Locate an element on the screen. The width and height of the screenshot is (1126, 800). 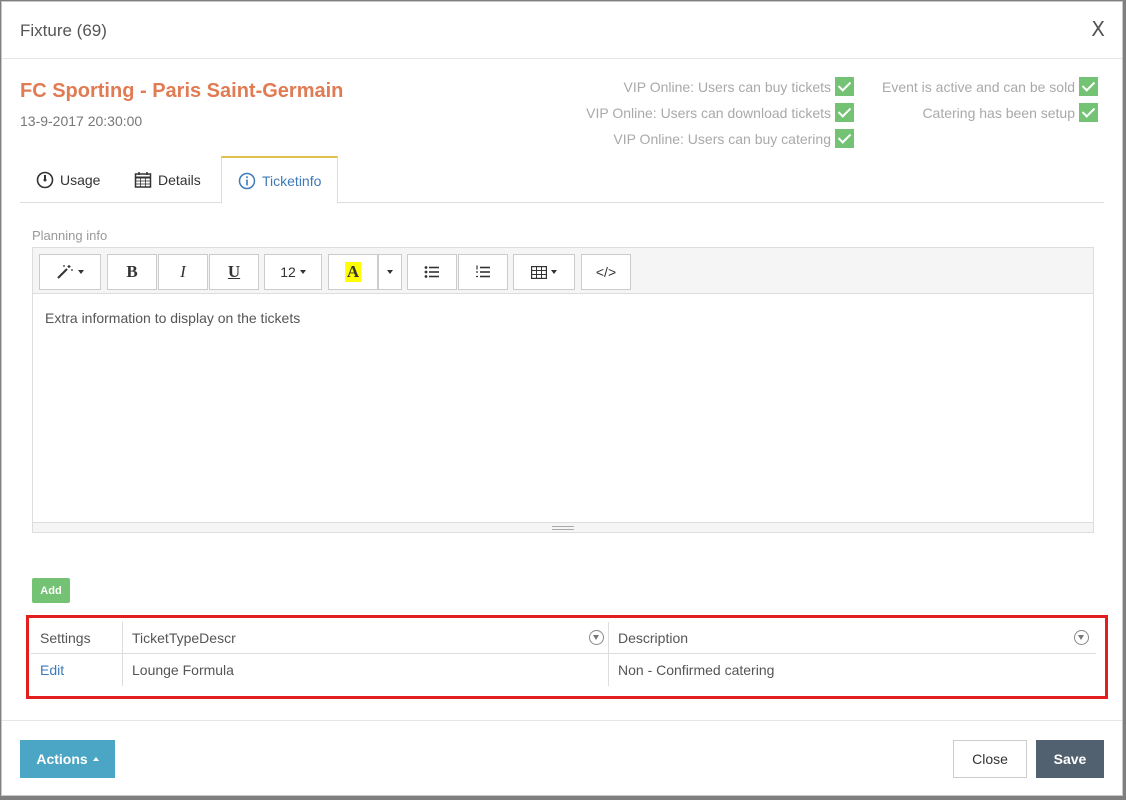
column-header-settings: Settings is located at coordinates (77, 638).